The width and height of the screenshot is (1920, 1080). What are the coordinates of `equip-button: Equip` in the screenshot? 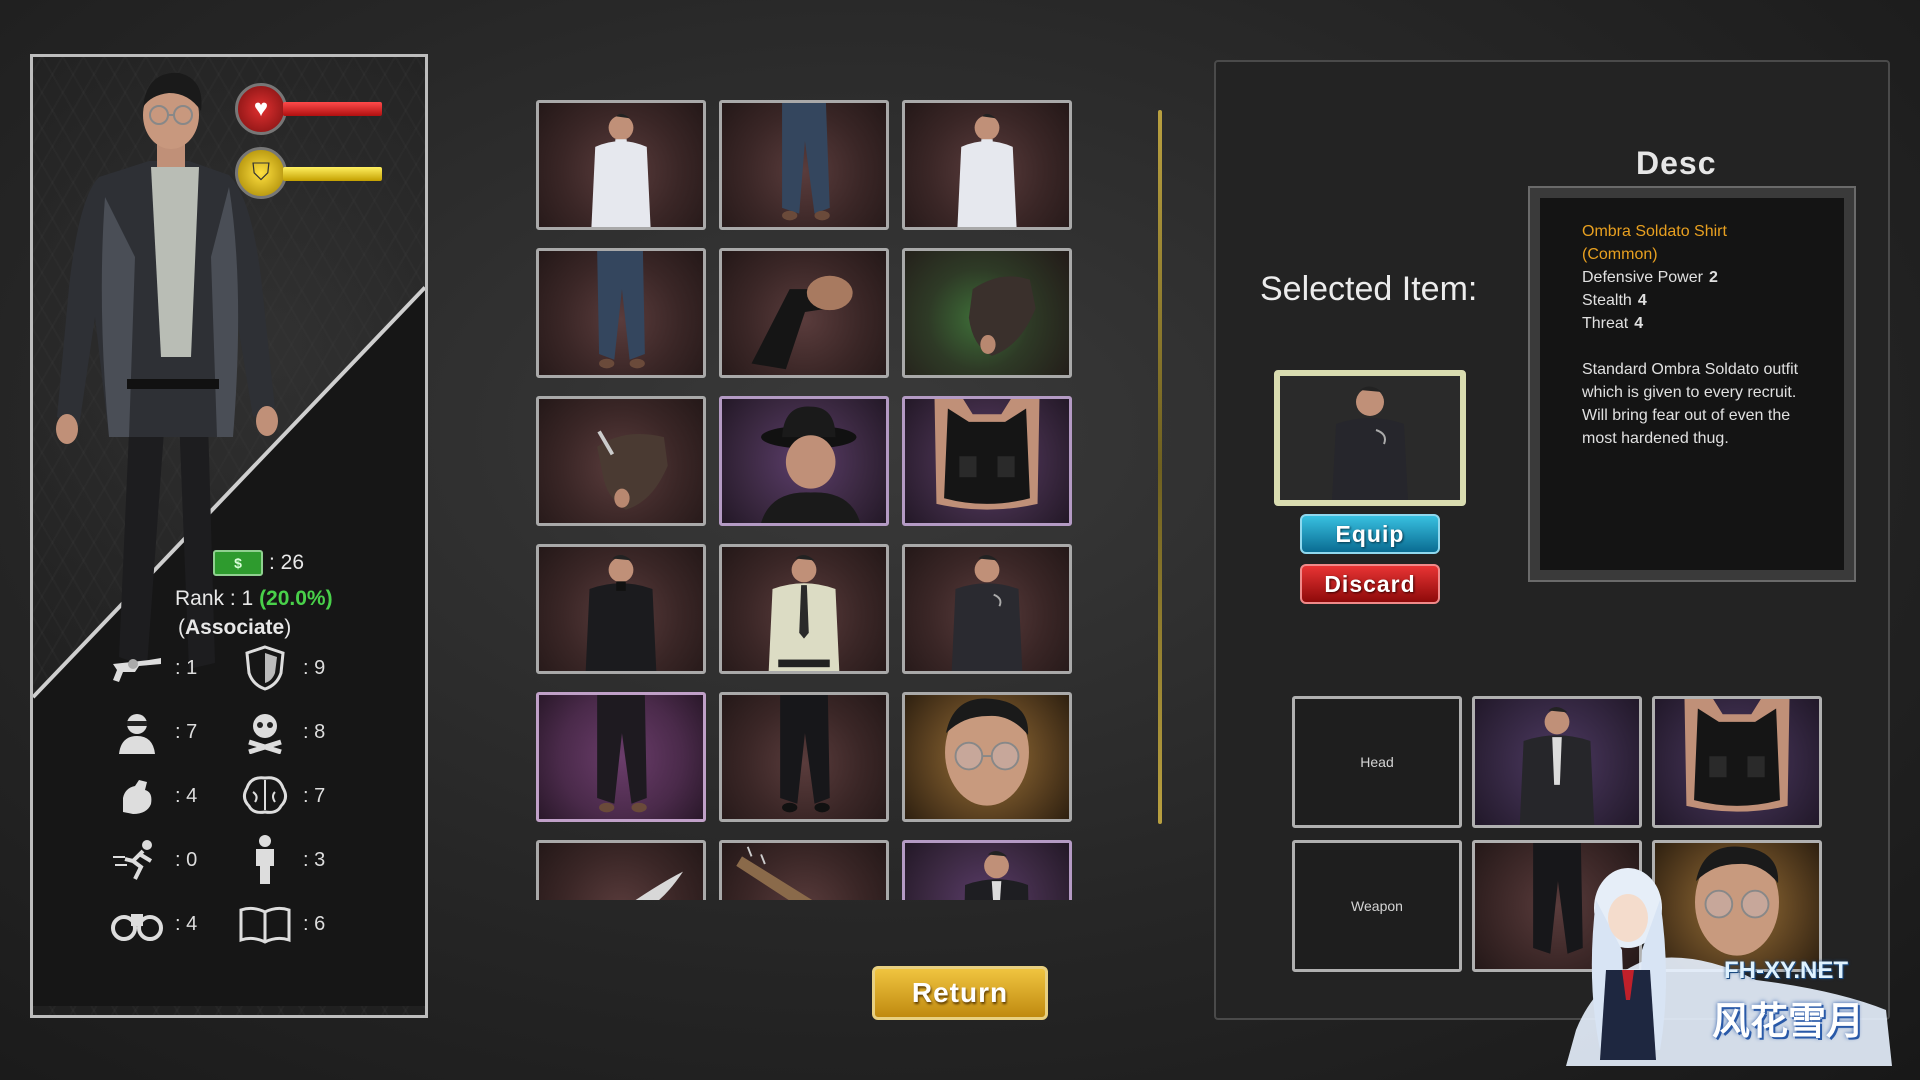 It's located at (1370, 534).